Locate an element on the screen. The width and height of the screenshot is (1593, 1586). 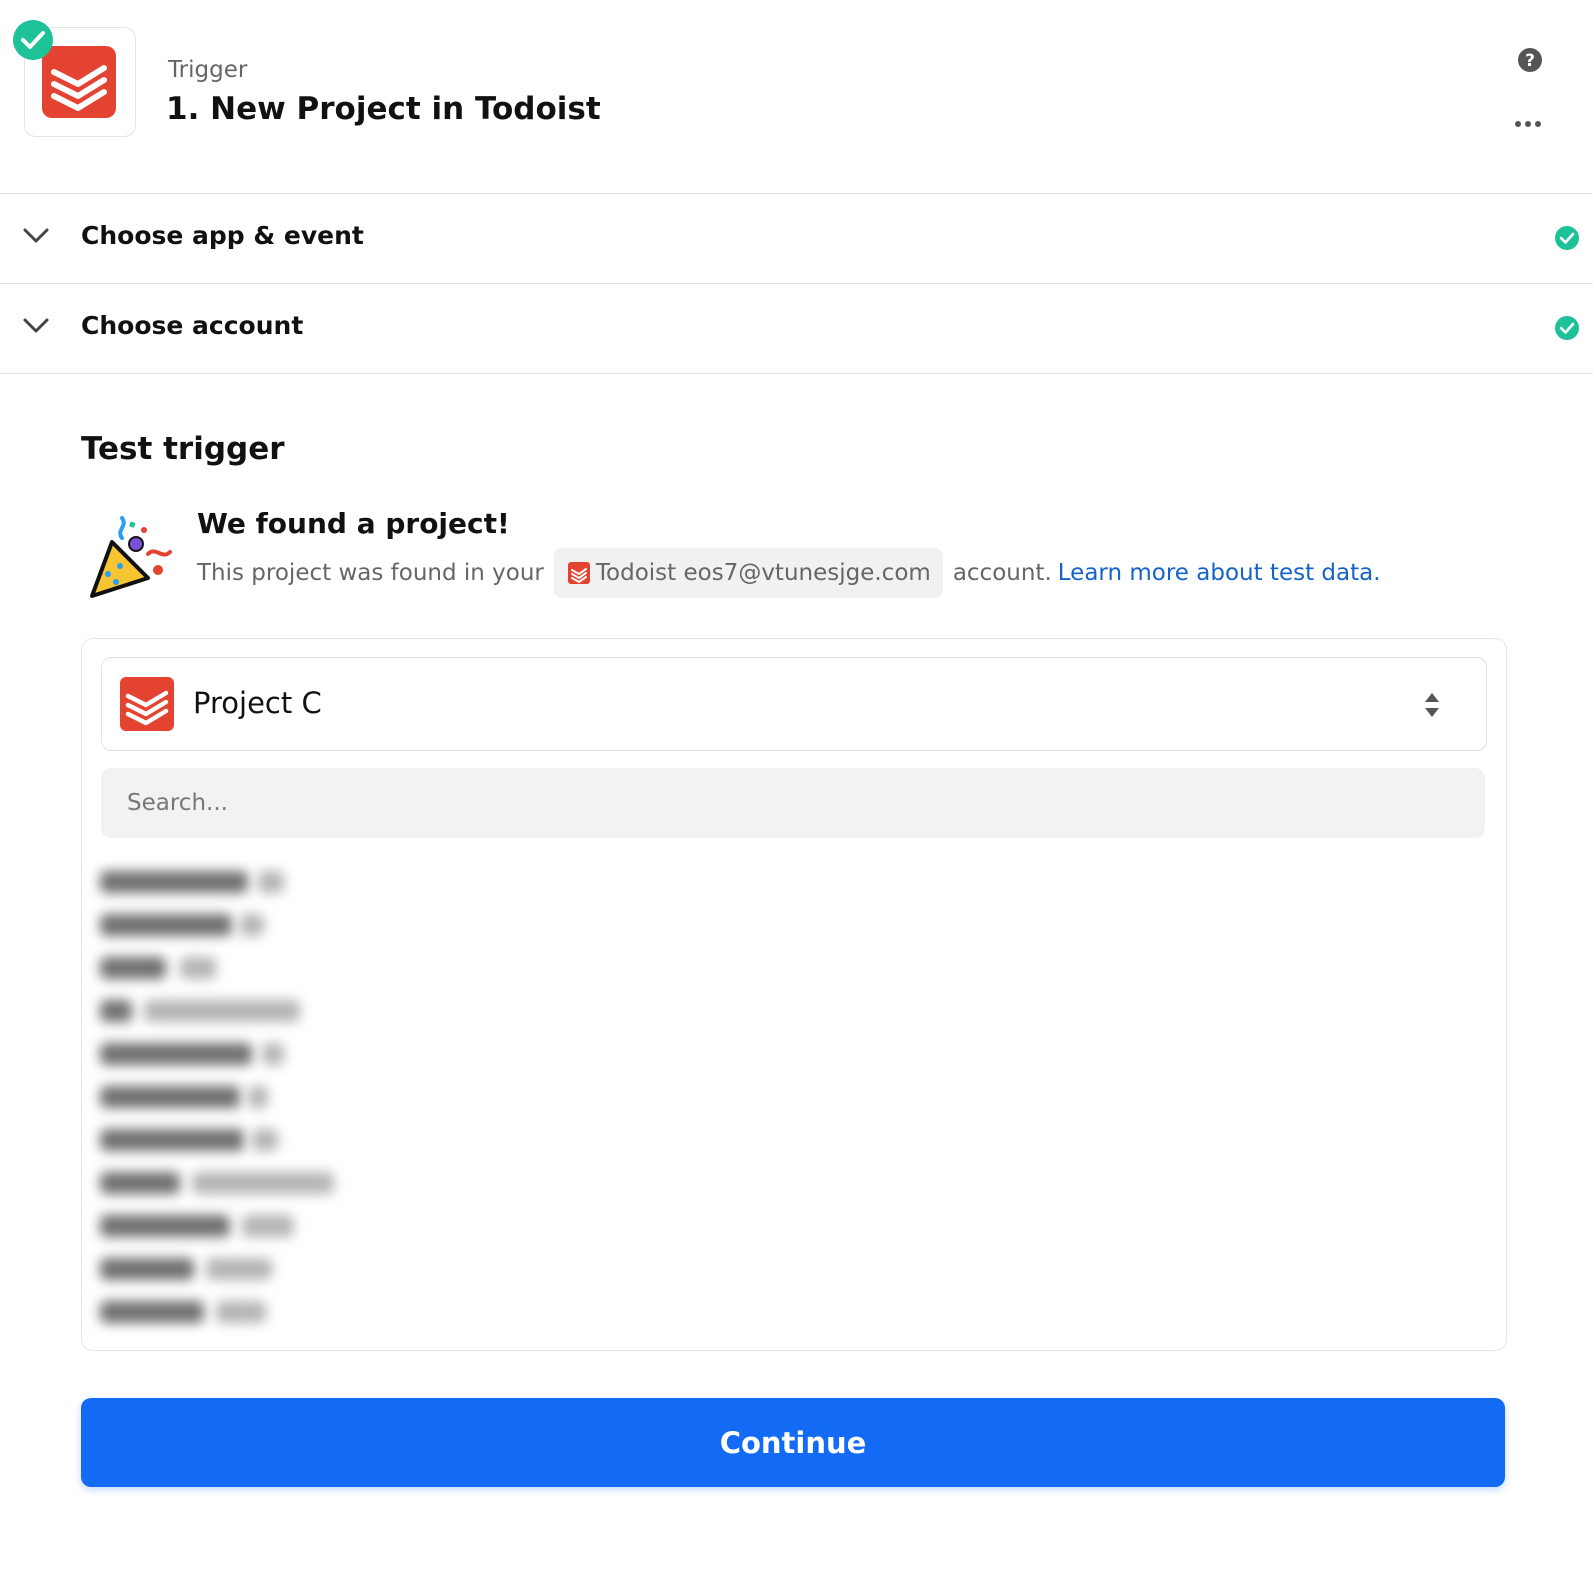
blurred-project-list is located at coordinates (300, 1097).